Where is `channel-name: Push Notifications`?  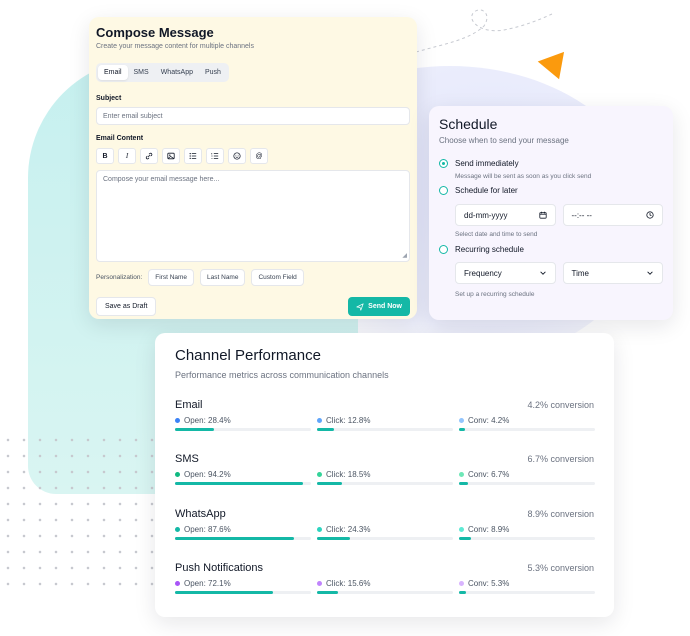
channel-name: Push Notifications is located at coordinates (219, 568).